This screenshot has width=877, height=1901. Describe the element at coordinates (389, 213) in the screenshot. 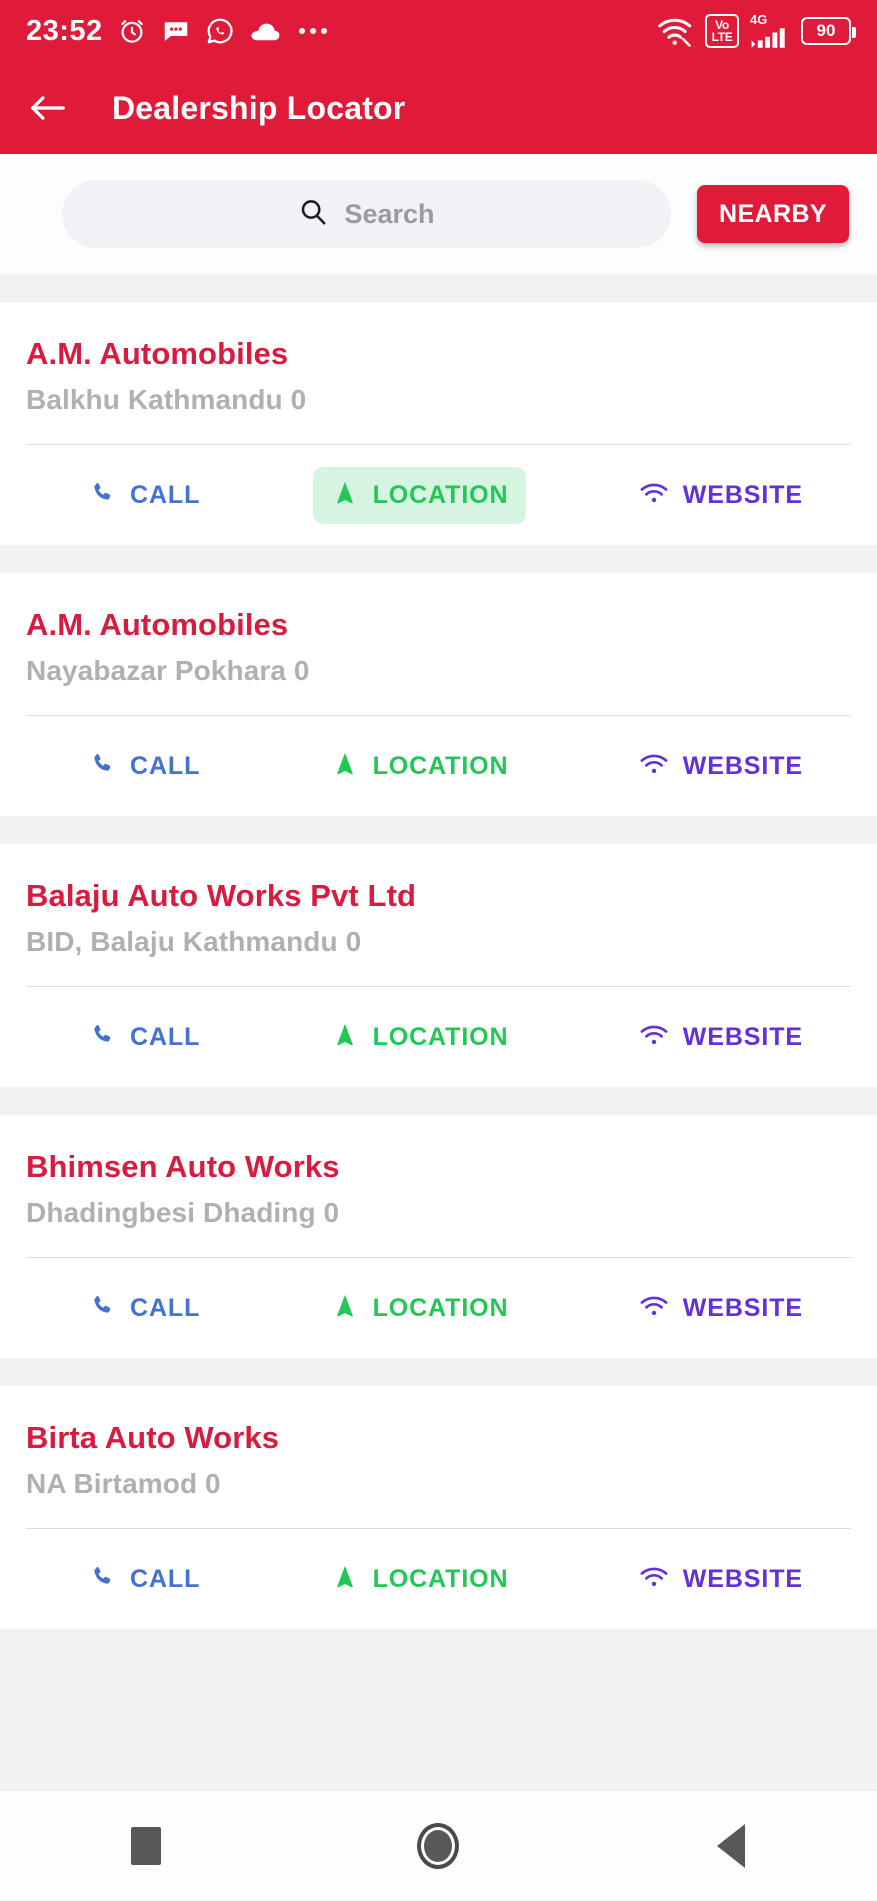

I see `search-placeholder: Search` at that location.